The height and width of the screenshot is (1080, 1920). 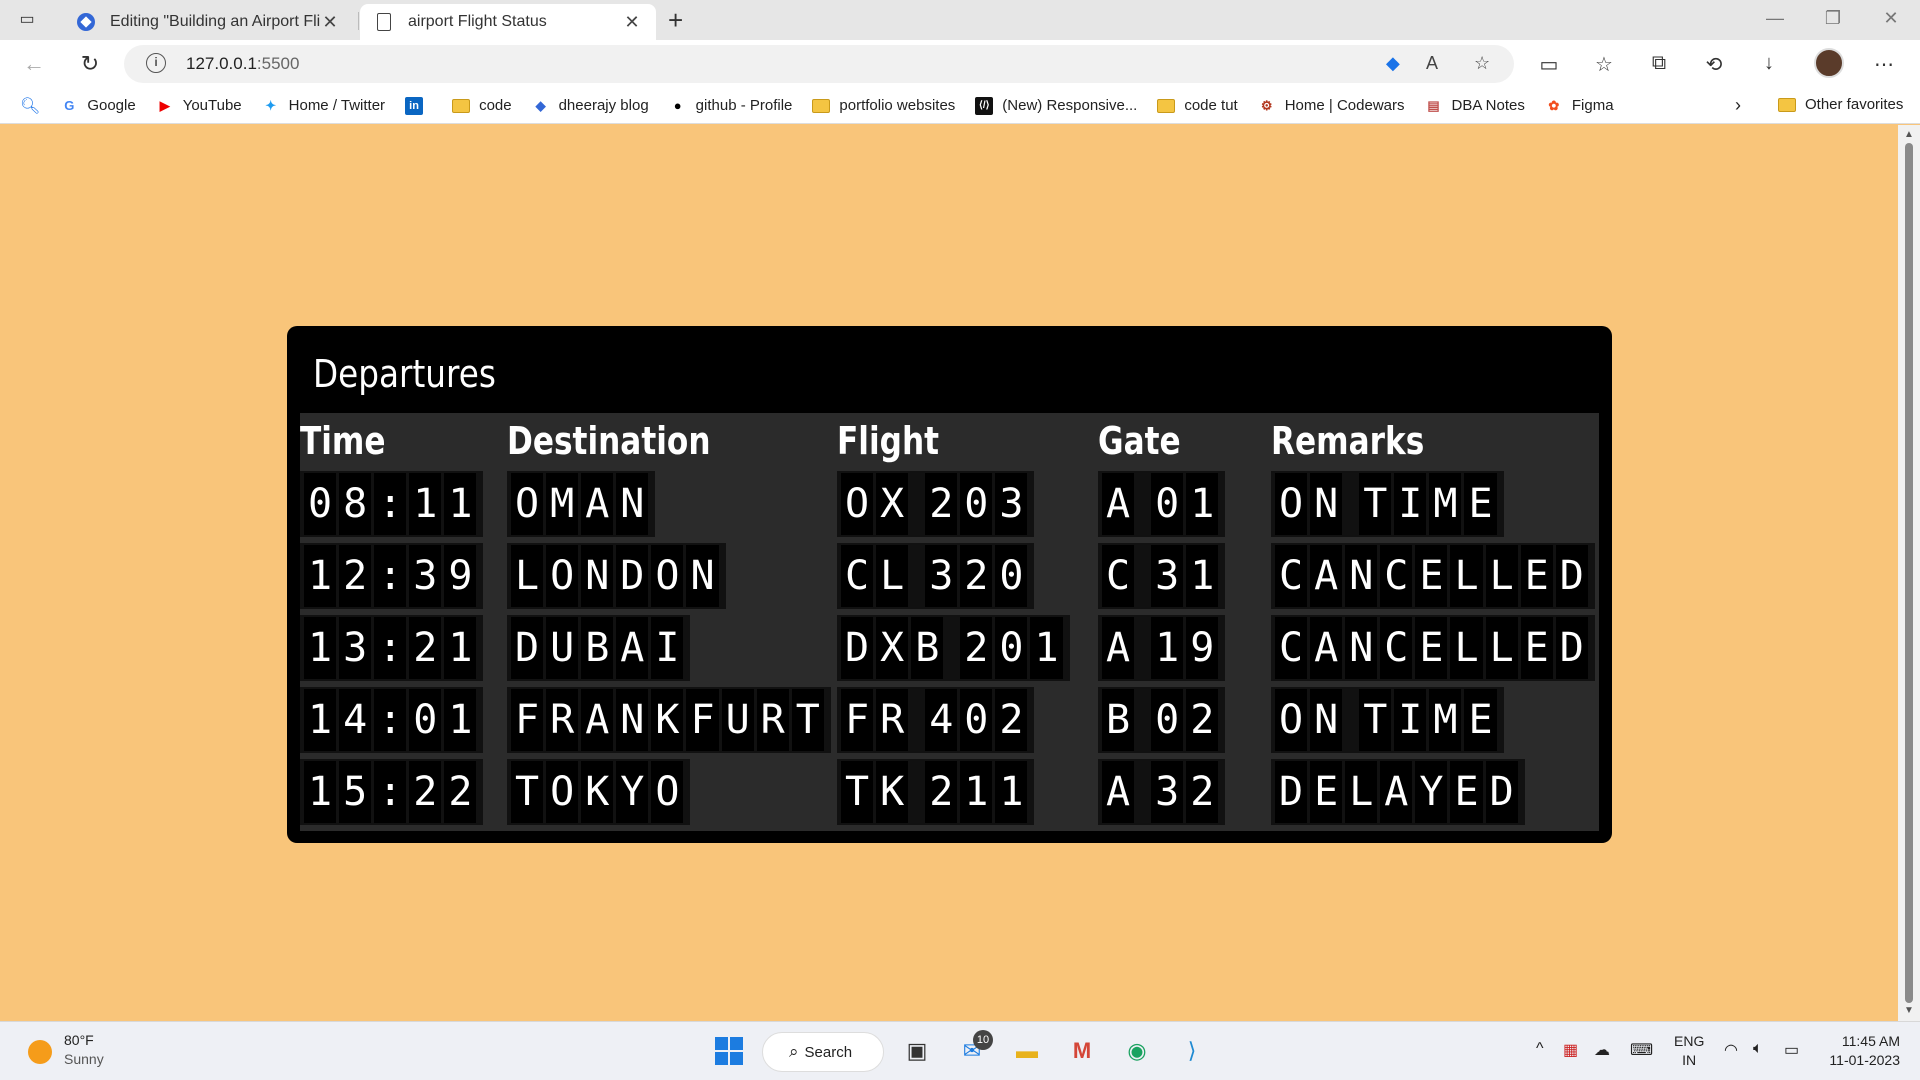 I want to click on column-header-time: Time, so click(x=343, y=441).